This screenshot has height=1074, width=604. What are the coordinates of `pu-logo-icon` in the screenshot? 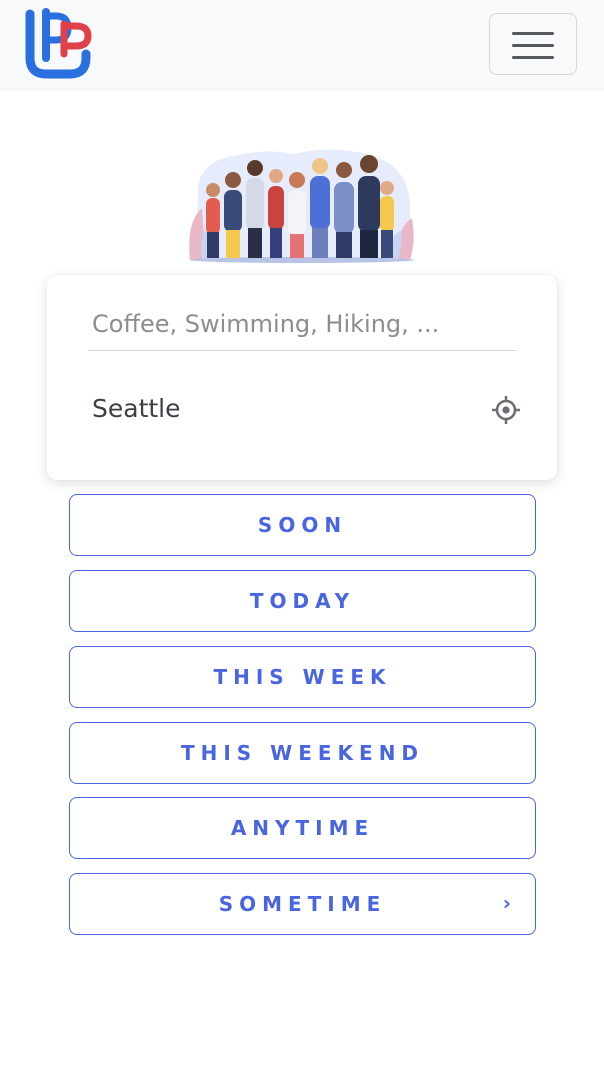 It's located at (59, 44).